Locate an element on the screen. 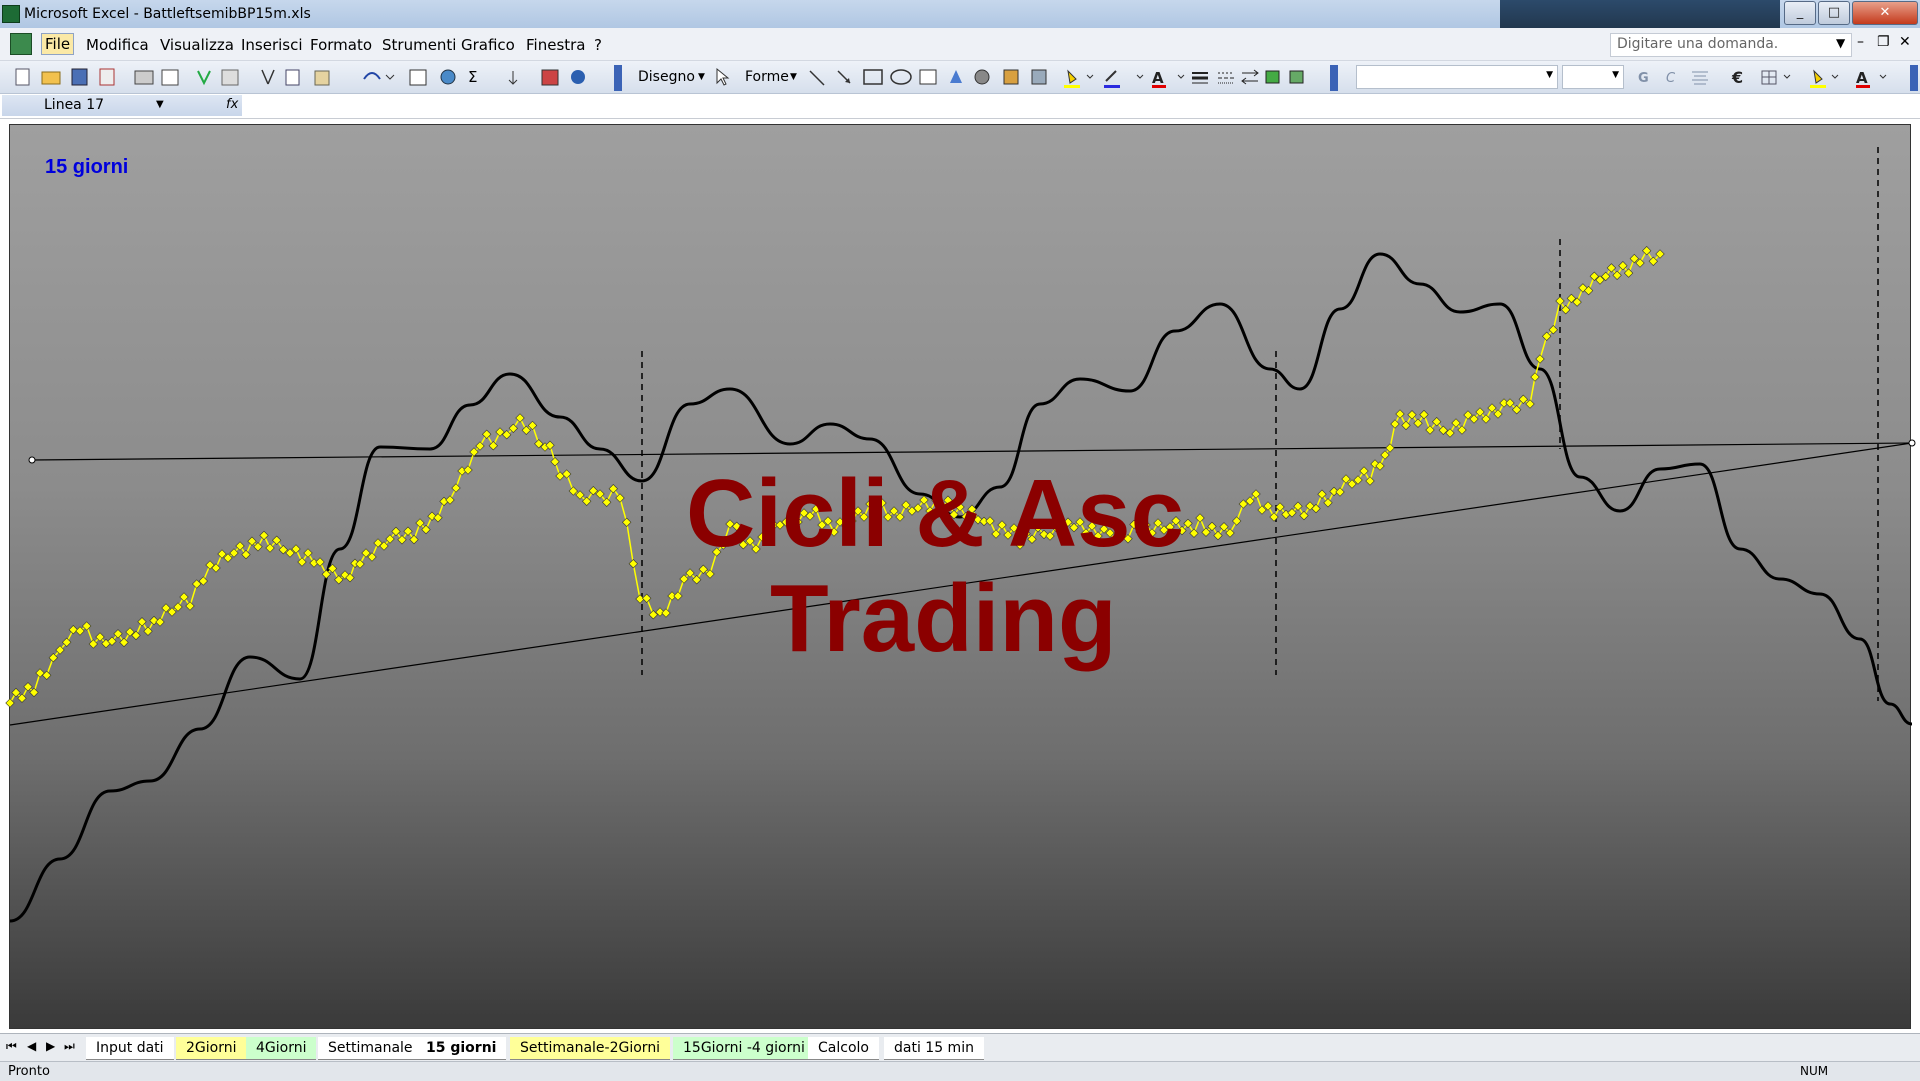 The width and height of the screenshot is (1920, 1081). sheet-tab-7: 15Giorni -4 giorni is located at coordinates (744, 1048).